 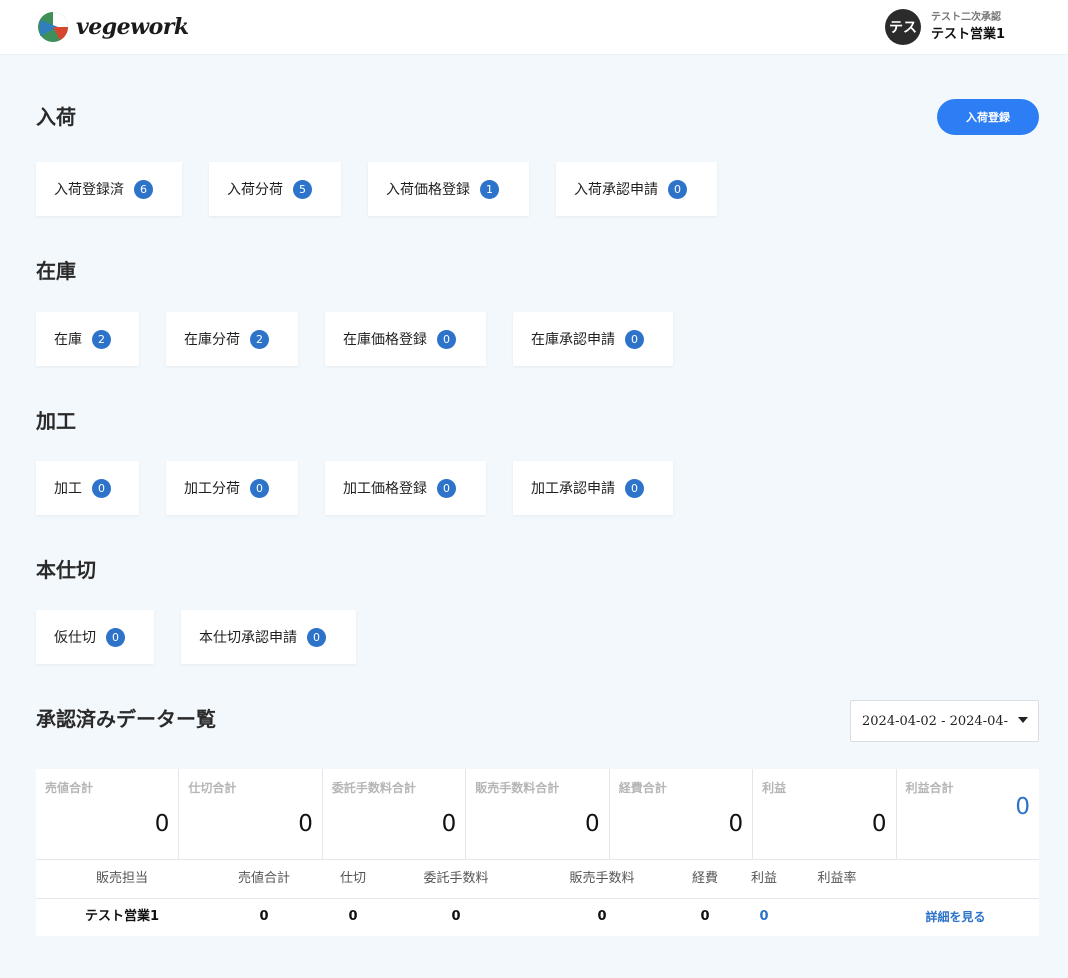 What do you see at coordinates (837, 878) in the screenshot?
I see `column-header: 利益率` at bounding box center [837, 878].